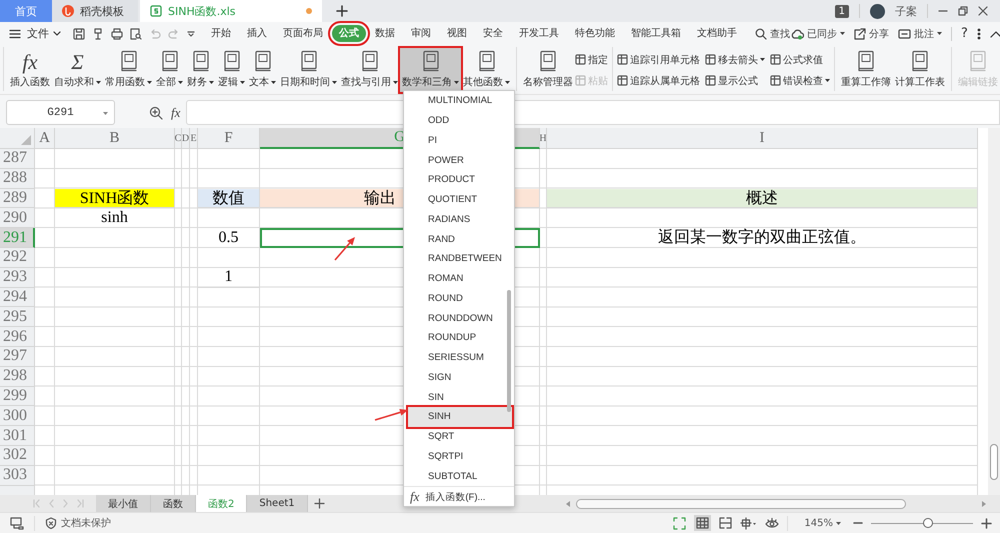 The height and width of the screenshot is (533, 1000). I want to click on ribbon-button: 名称管理器, so click(548, 70).